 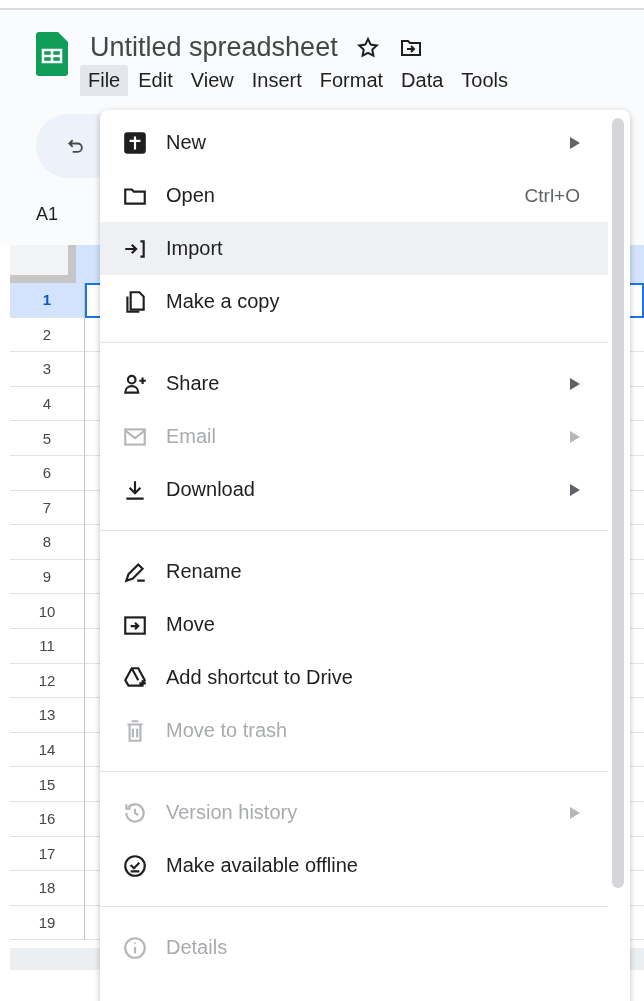 What do you see at coordinates (485, 80) in the screenshot?
I see `menu-tab: Tools` at bounding box center [485, 80].